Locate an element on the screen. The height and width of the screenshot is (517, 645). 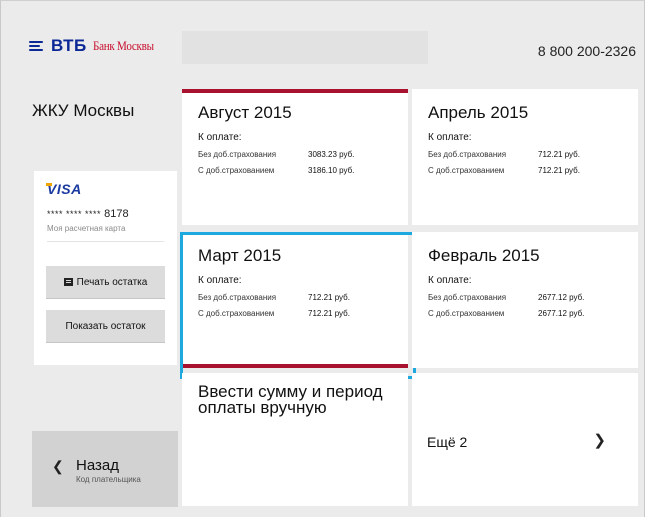
print-balance-button: Печать остатка is located at coordinates (105, 282).